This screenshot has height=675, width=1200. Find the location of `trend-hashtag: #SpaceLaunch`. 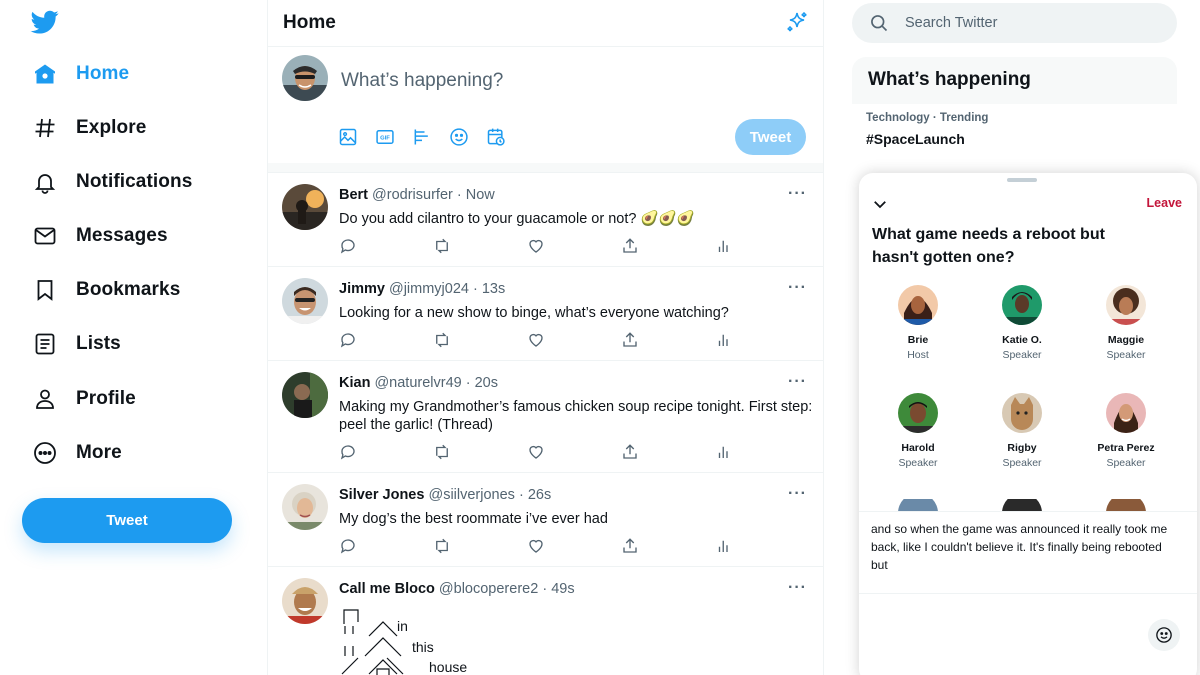

trend-hashtag: #SpaceLaunch is located at coordinates (915, 139).